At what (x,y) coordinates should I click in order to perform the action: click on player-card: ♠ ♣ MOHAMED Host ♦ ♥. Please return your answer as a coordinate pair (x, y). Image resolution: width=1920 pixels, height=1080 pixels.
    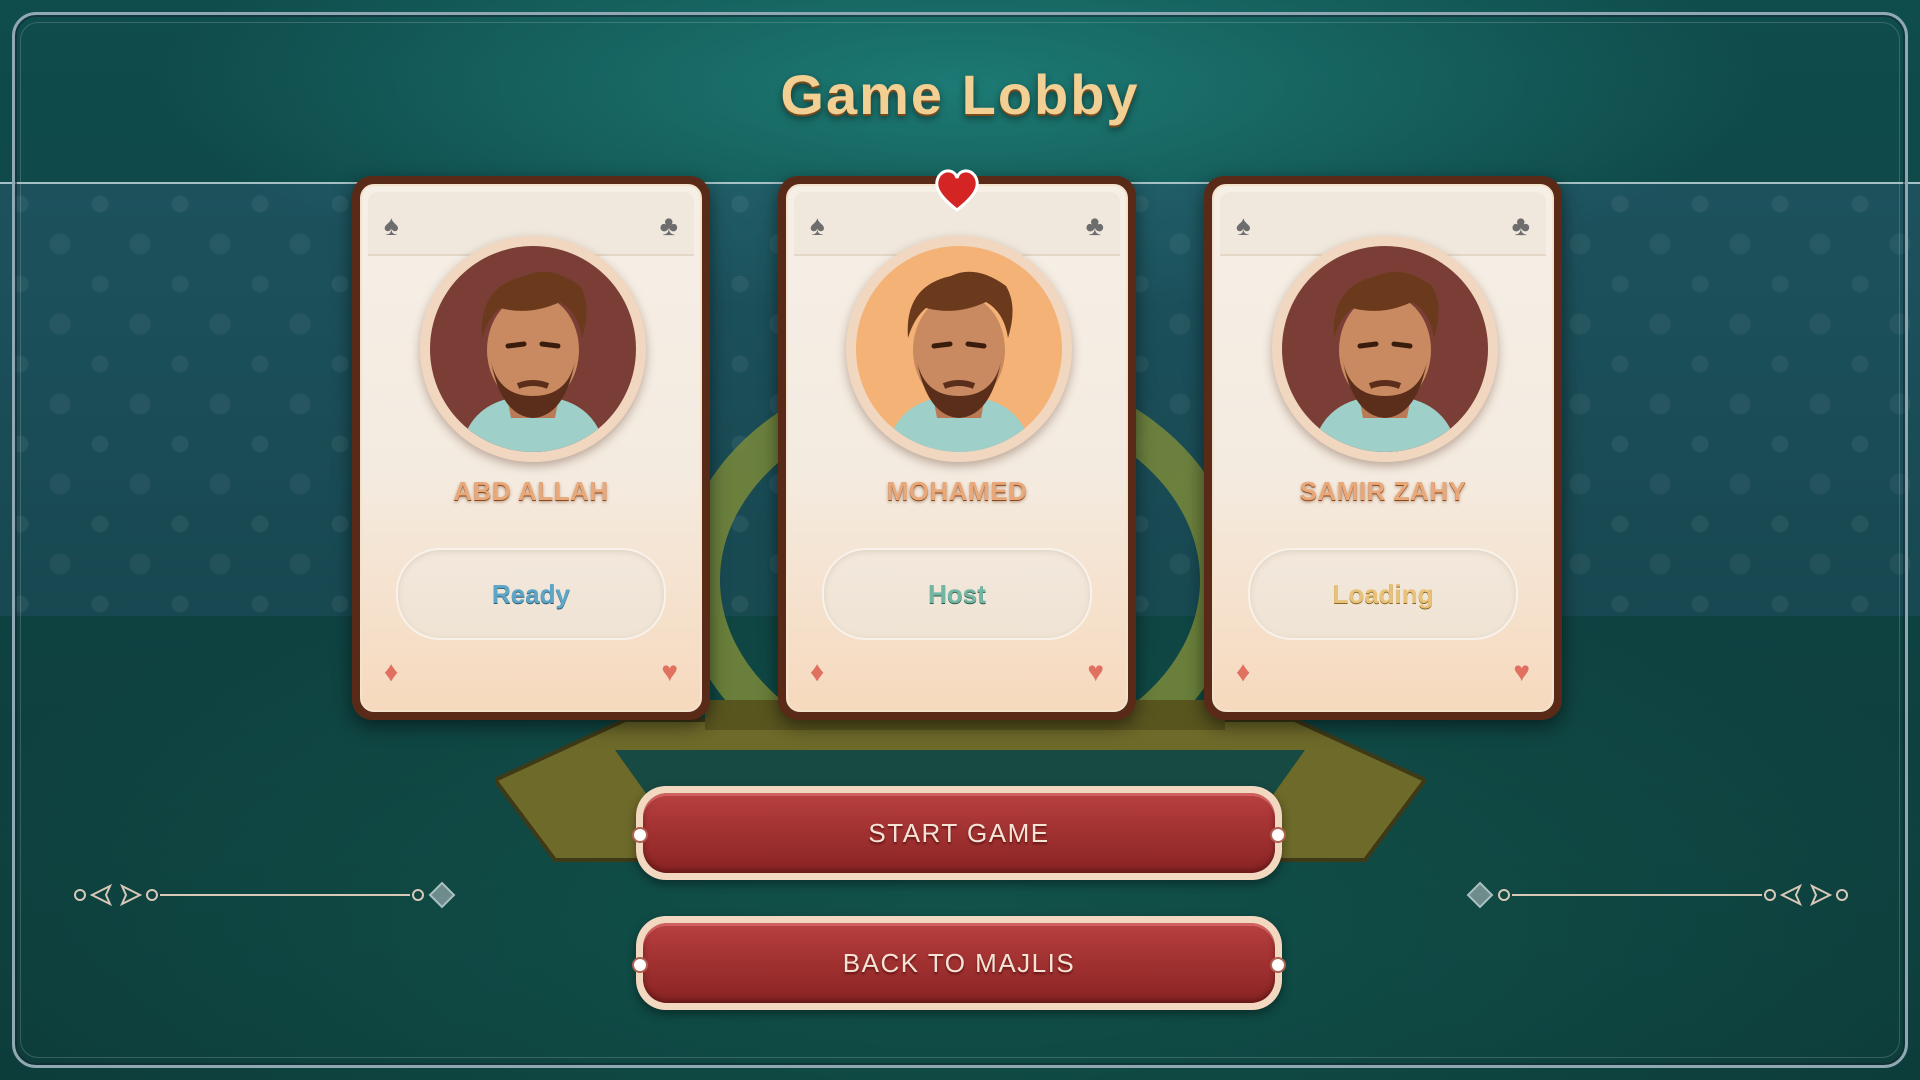
    Looking at the image, I should click on (957, 444).